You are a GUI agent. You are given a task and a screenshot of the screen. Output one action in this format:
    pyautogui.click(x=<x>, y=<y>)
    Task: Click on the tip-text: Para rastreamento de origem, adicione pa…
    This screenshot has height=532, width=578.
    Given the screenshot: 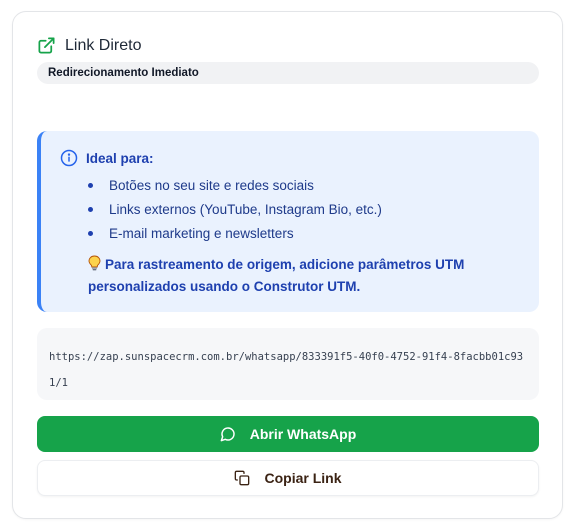 What is the action you would take?
    pyautogui.click(x=276, y=275)
    